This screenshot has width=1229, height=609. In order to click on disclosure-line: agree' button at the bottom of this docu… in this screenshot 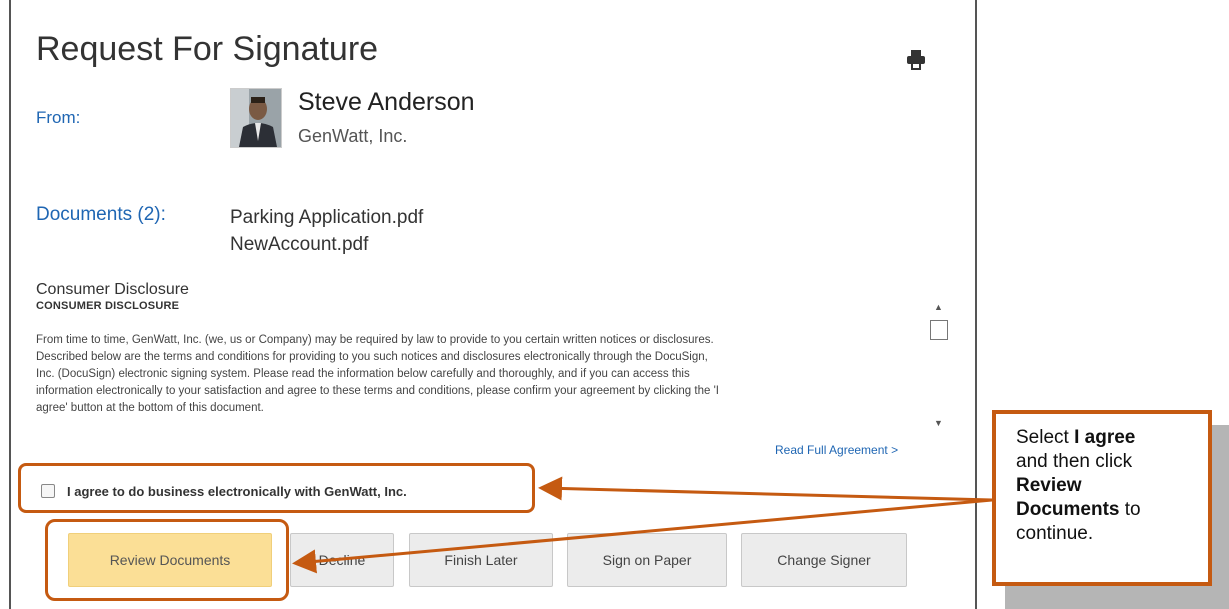, I will do `click(150, 408)`.